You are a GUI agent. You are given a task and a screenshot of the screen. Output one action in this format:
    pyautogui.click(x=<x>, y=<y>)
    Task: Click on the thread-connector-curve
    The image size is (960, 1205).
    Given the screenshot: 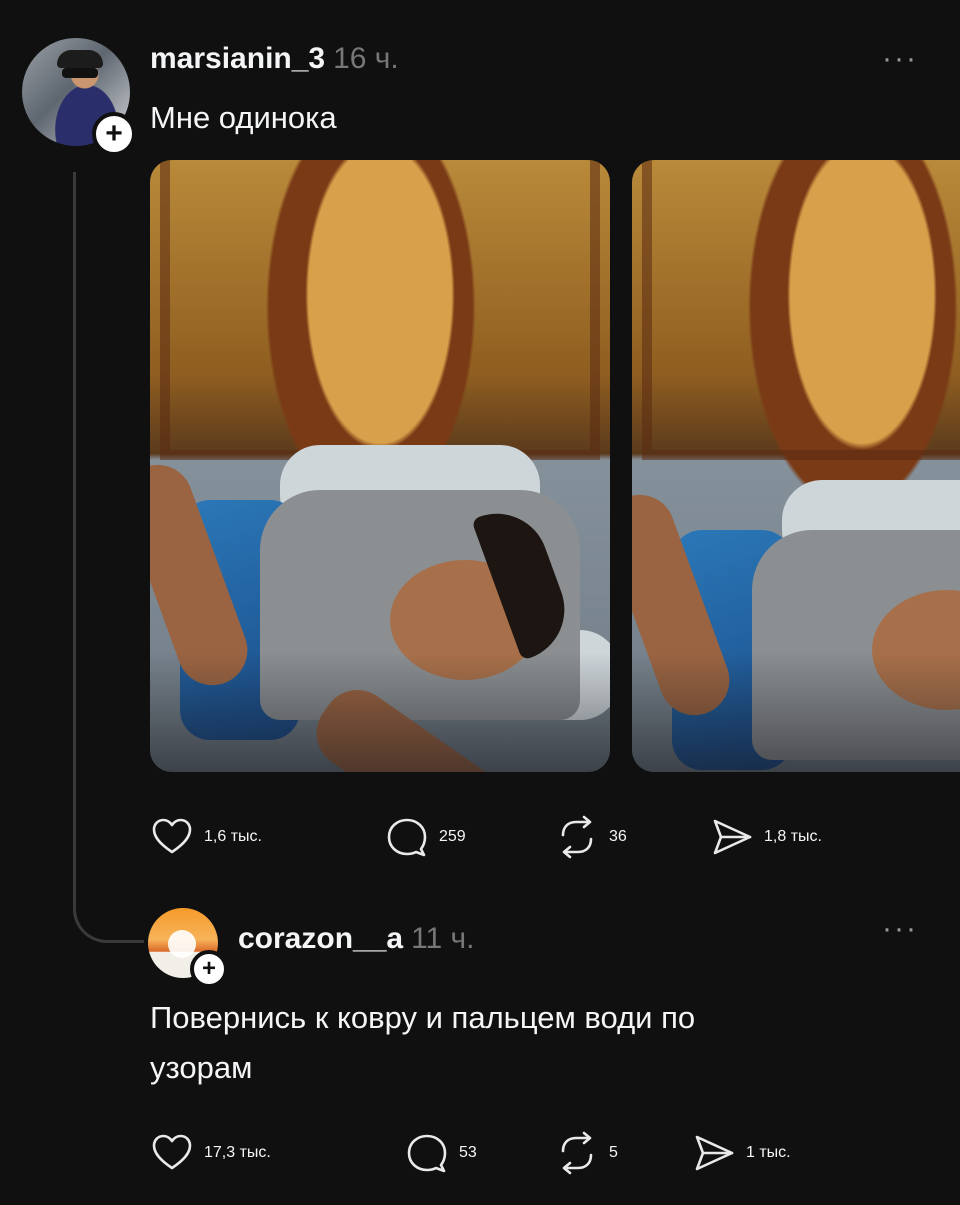 What is the action you would take?
    pyautogui.click(x=108, y=906)
    